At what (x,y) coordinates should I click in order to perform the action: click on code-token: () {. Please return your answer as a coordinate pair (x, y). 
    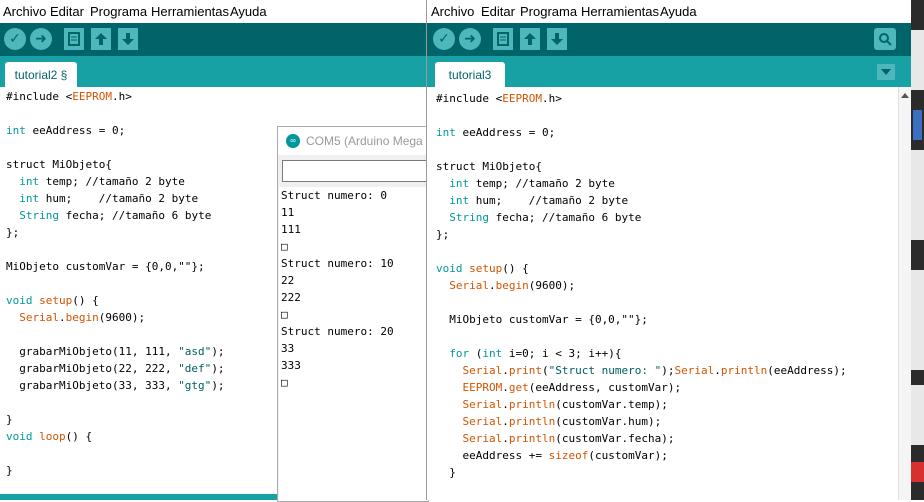
    Looking at the image, I should click on (85, 300).